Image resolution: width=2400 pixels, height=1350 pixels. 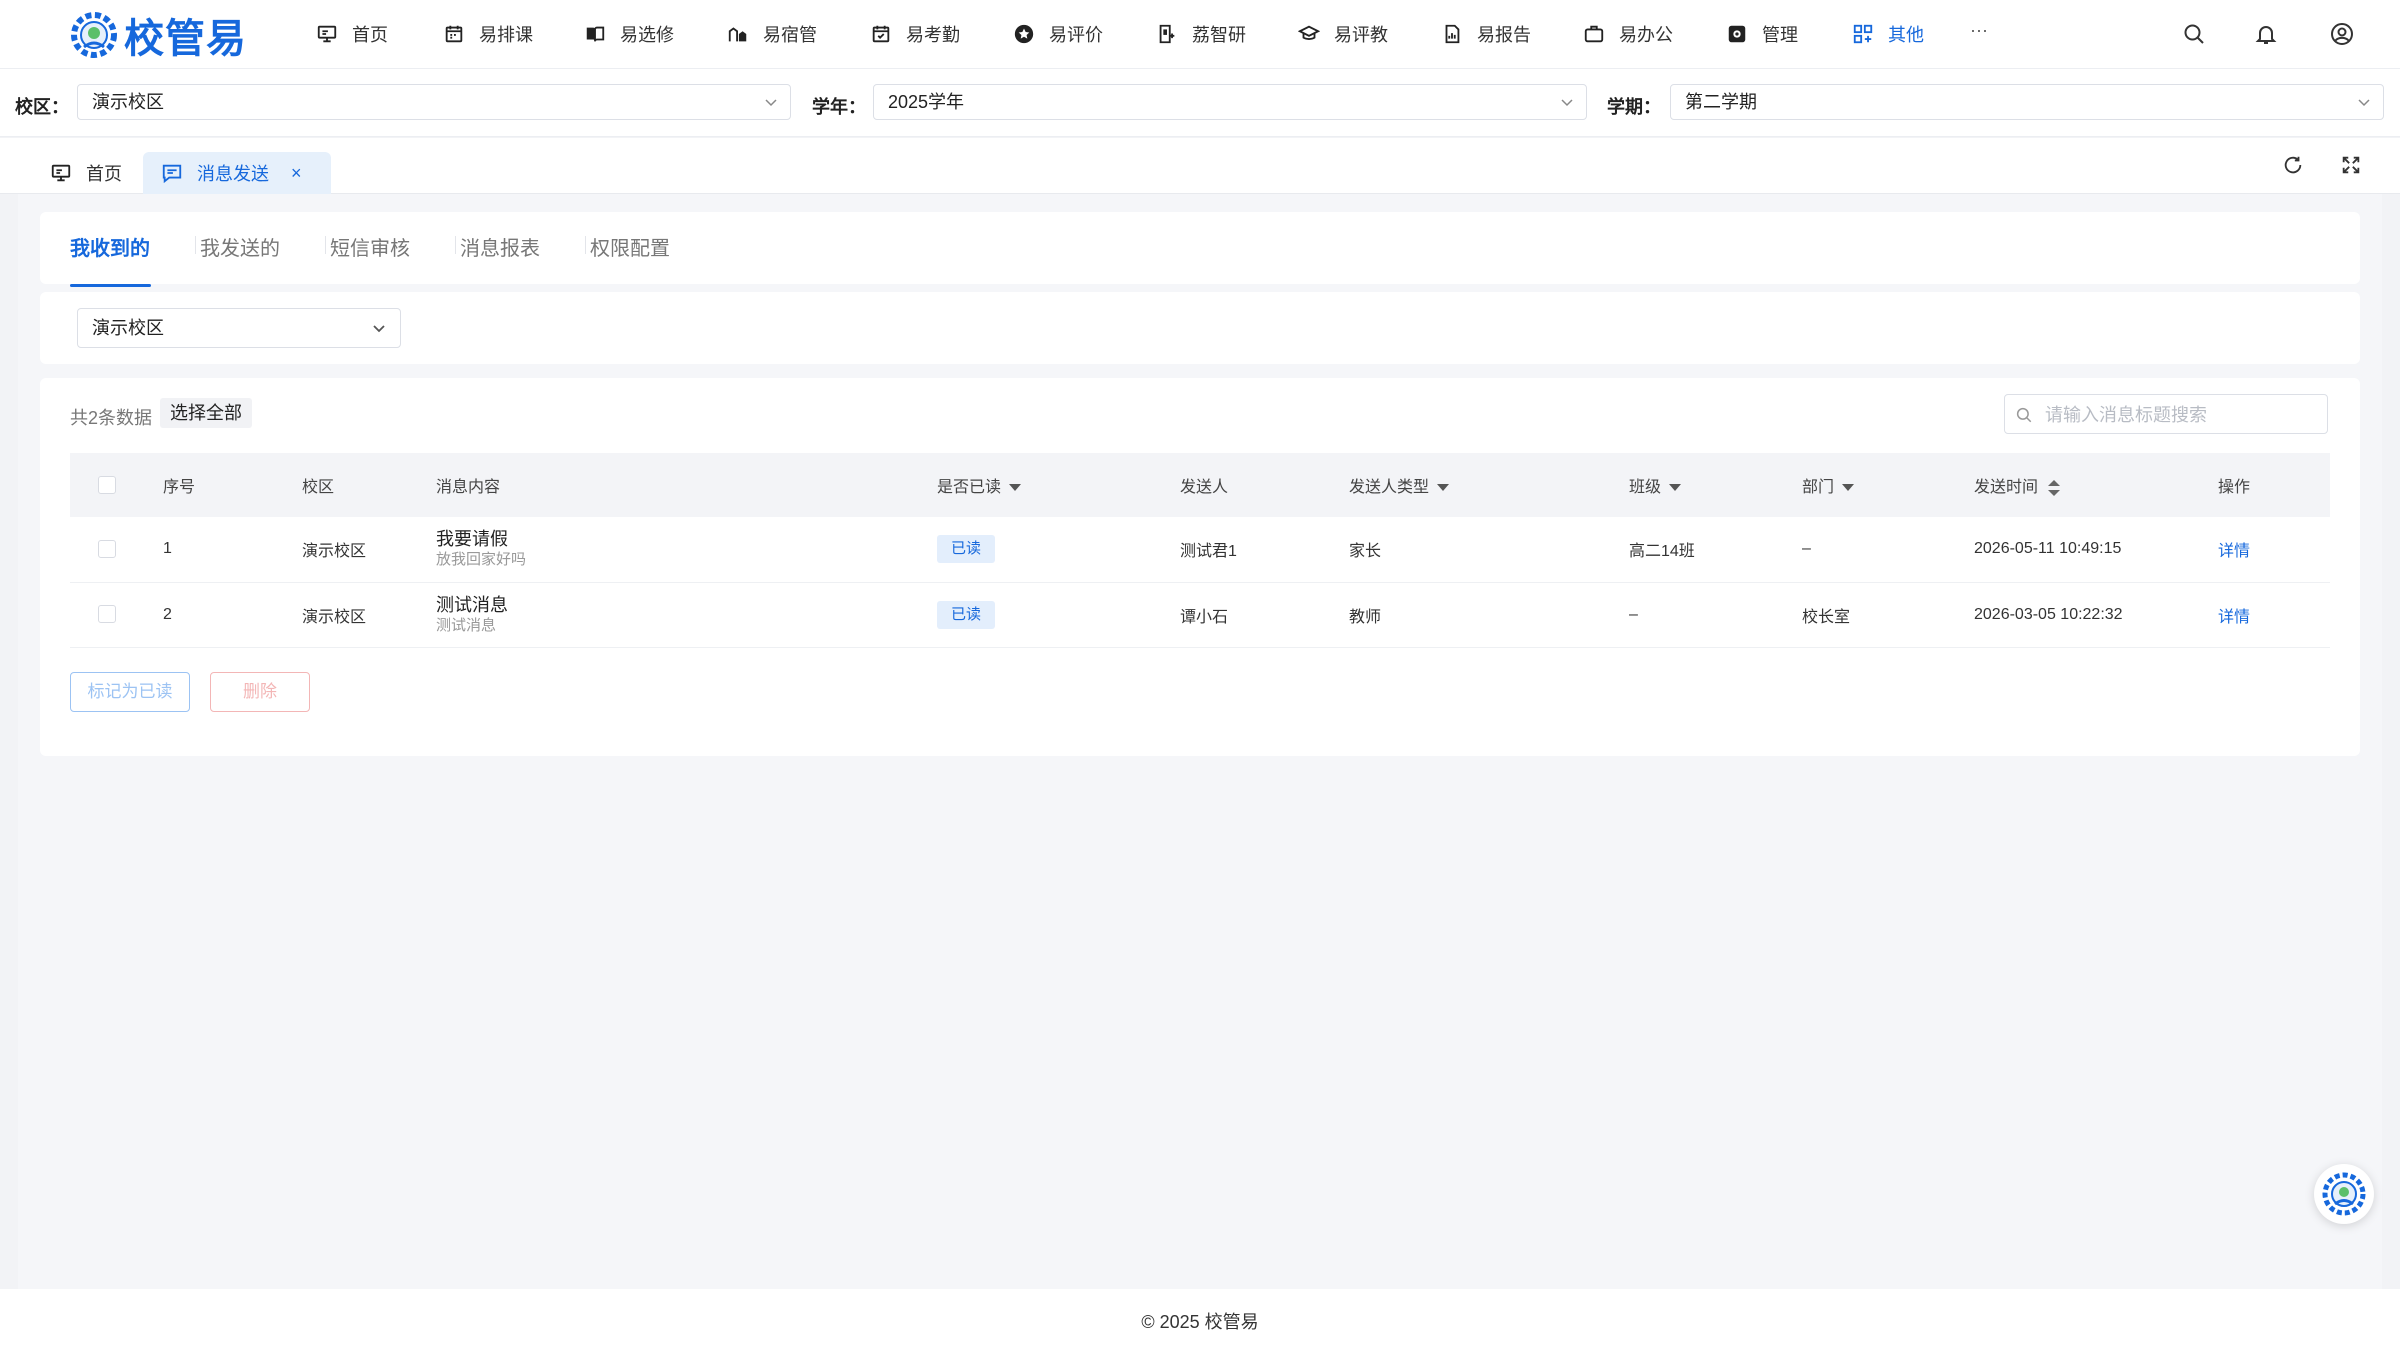 What do you see at coordinates (647, 35) in the screenshot?
I see `nav-label: 易选修` at bounding box center [647, 35].